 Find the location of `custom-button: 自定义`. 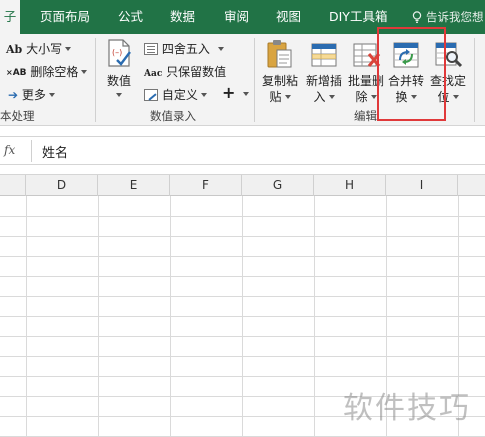

custom-button: 自定义 is located at coordinates (175, 94).